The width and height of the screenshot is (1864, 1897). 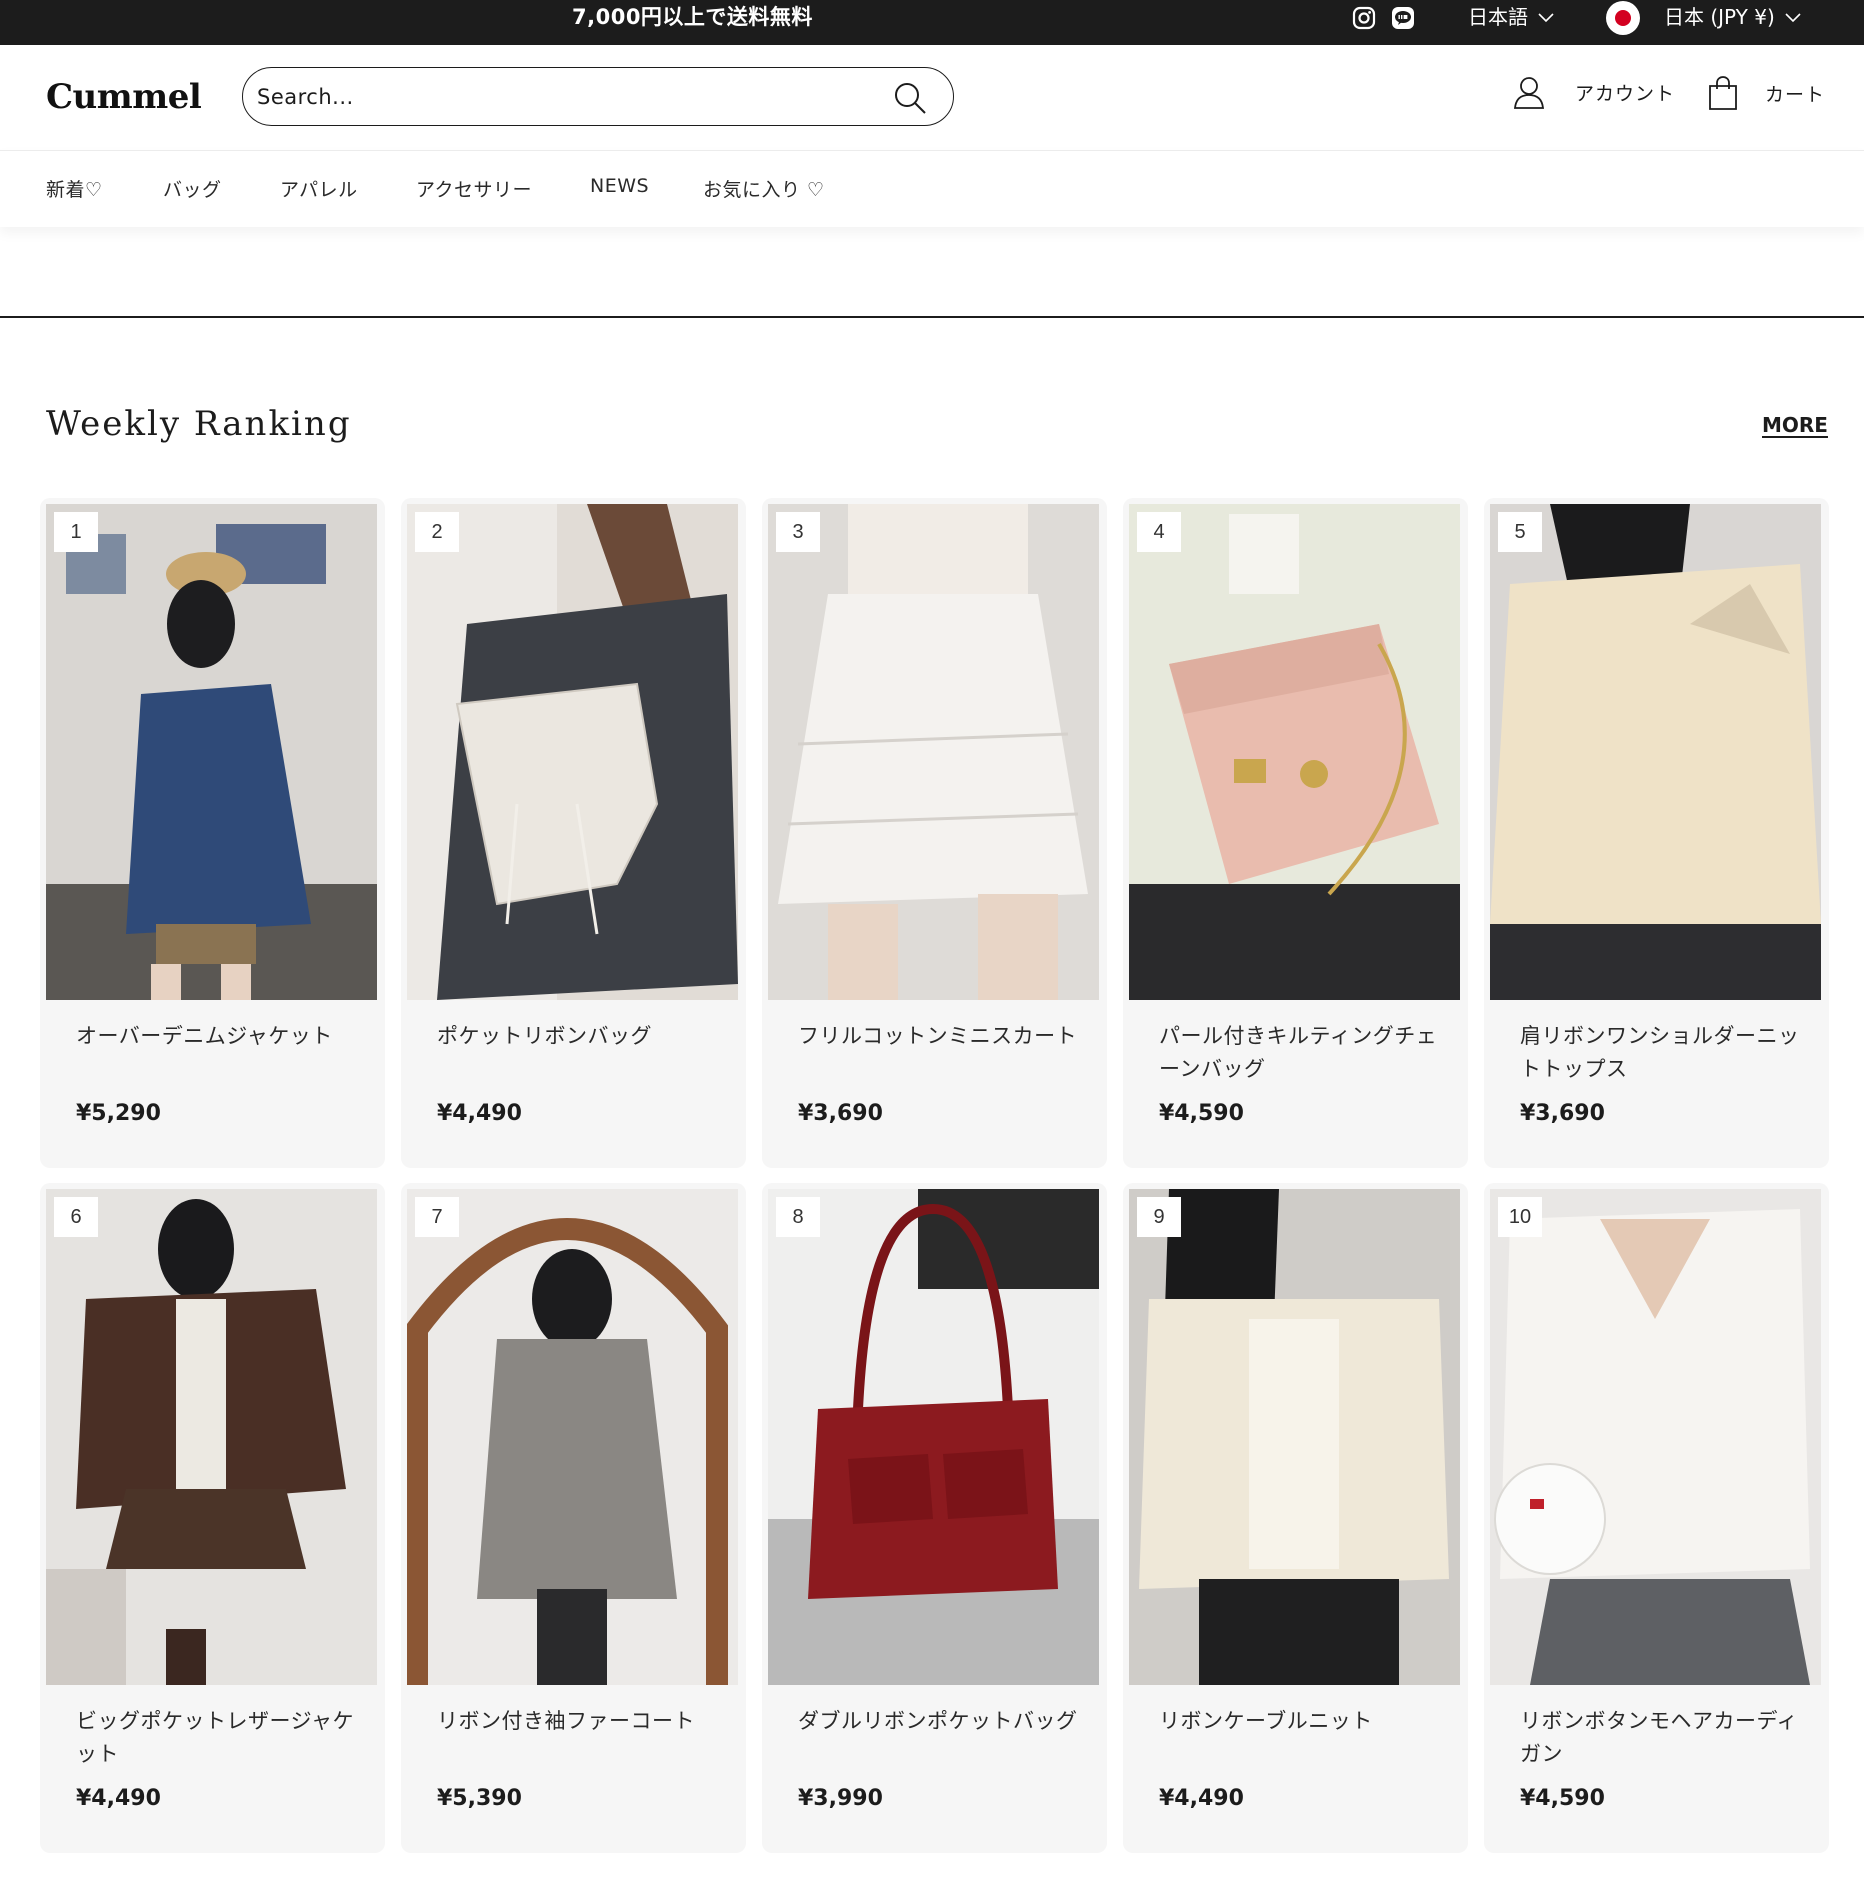 What do you see at coordinates (76, 532) in the screenshot?
I see `rank-badge: 1` at bounding box center [76, 532].